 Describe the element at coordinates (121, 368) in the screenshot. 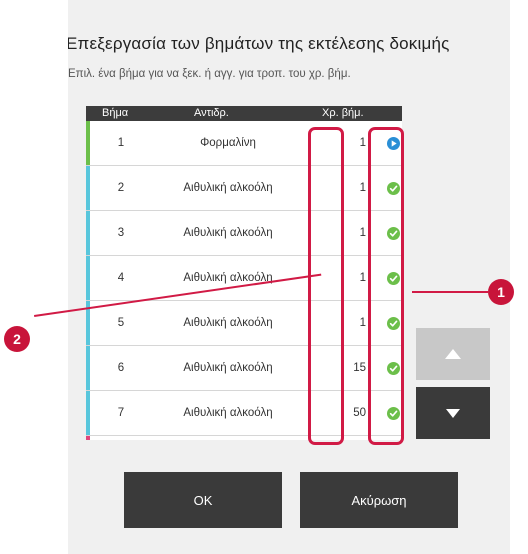

I see `step-number: 6` at that location.